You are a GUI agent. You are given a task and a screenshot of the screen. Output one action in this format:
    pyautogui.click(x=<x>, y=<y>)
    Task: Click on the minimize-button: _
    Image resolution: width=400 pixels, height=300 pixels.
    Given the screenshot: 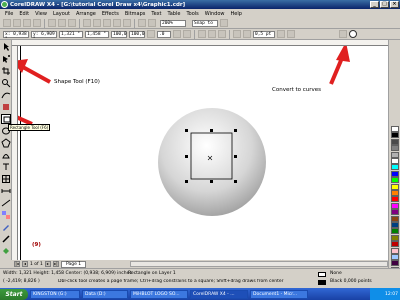 What is the action you would take?
    pyautogui.click(x=374, y=4)
    